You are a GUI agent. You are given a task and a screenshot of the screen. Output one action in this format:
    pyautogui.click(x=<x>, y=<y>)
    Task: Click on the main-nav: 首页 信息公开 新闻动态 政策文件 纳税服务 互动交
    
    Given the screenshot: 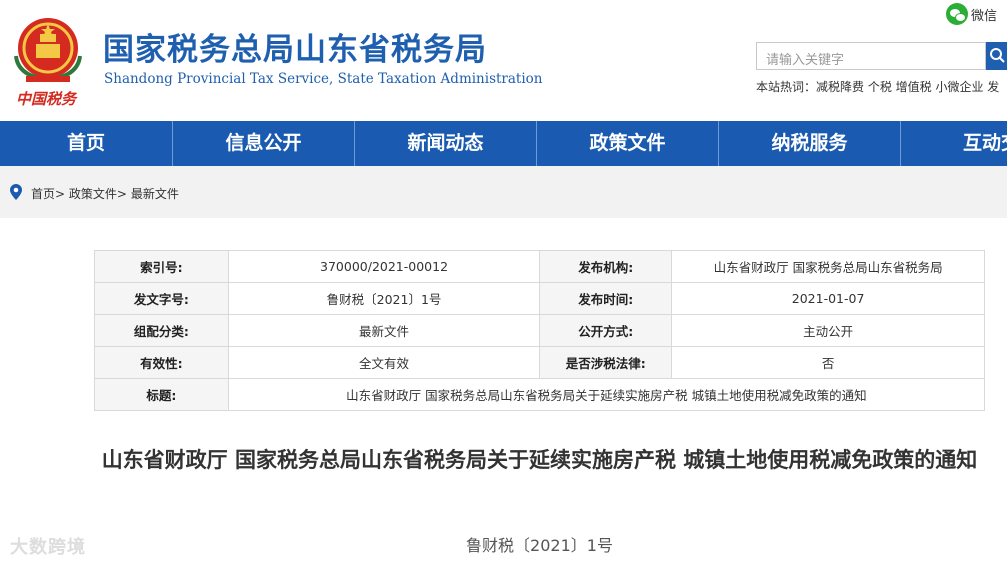 What is the action you would take?
    pyautogui.click(x=503, y=143)
    